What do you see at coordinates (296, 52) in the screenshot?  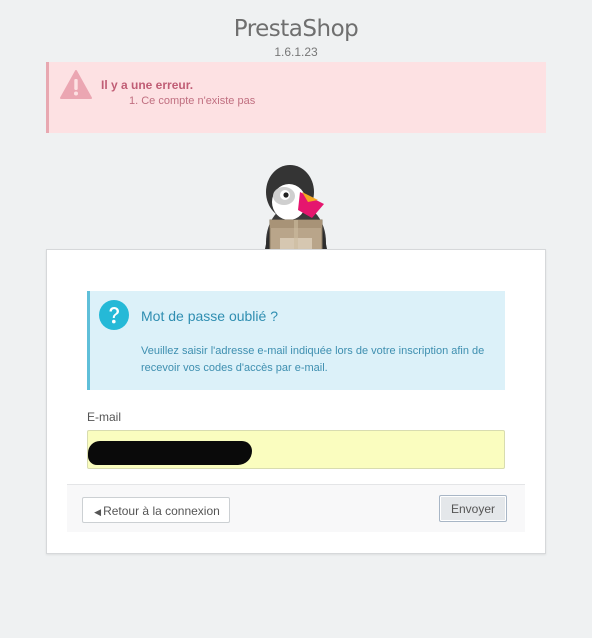 I see `version-label: 1.6.1.23` at bounding box center [296, 52].